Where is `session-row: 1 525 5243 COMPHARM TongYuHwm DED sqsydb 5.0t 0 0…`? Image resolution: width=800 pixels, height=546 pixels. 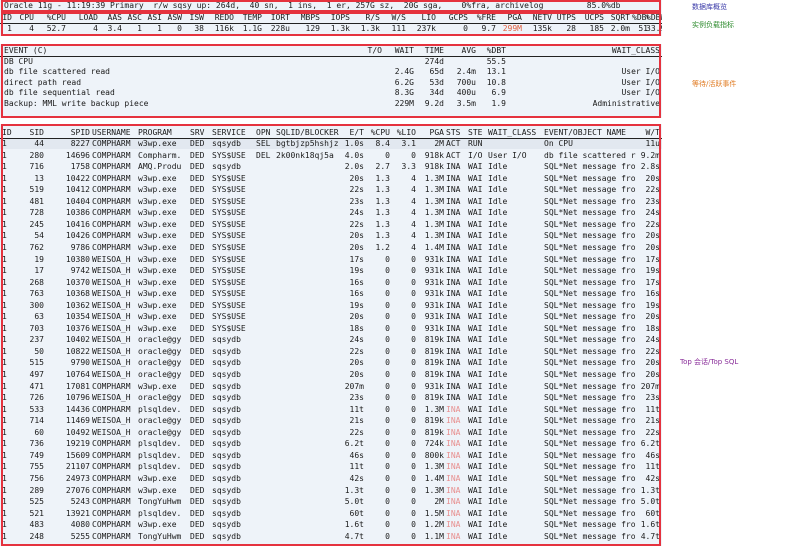 session-row: 1 525 5243 COMPHARM TongYuHwm DED sqsydb 5.0t 0 0… is located at coordinates (331, 502).